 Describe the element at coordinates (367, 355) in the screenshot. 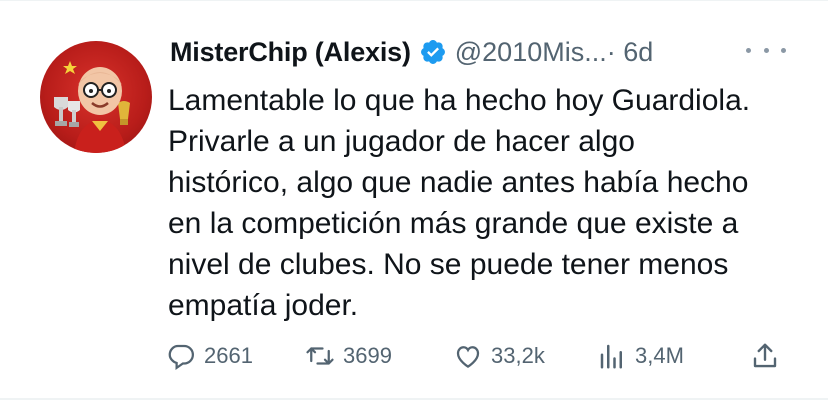

I see `retweet-count: 3699` at that location.